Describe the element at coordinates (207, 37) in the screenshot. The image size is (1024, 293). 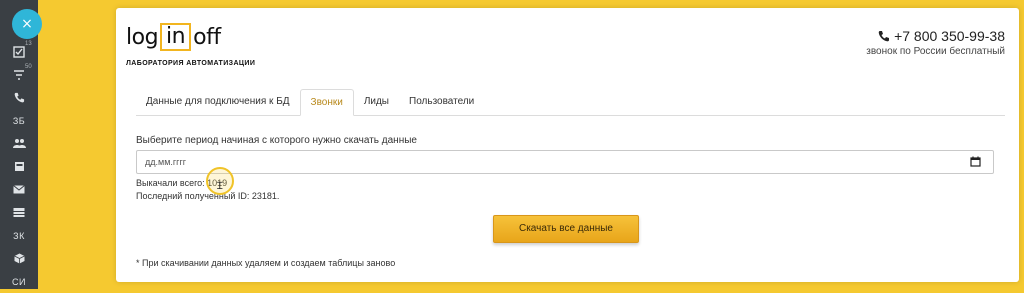
I see `logo-part: off` at that location.